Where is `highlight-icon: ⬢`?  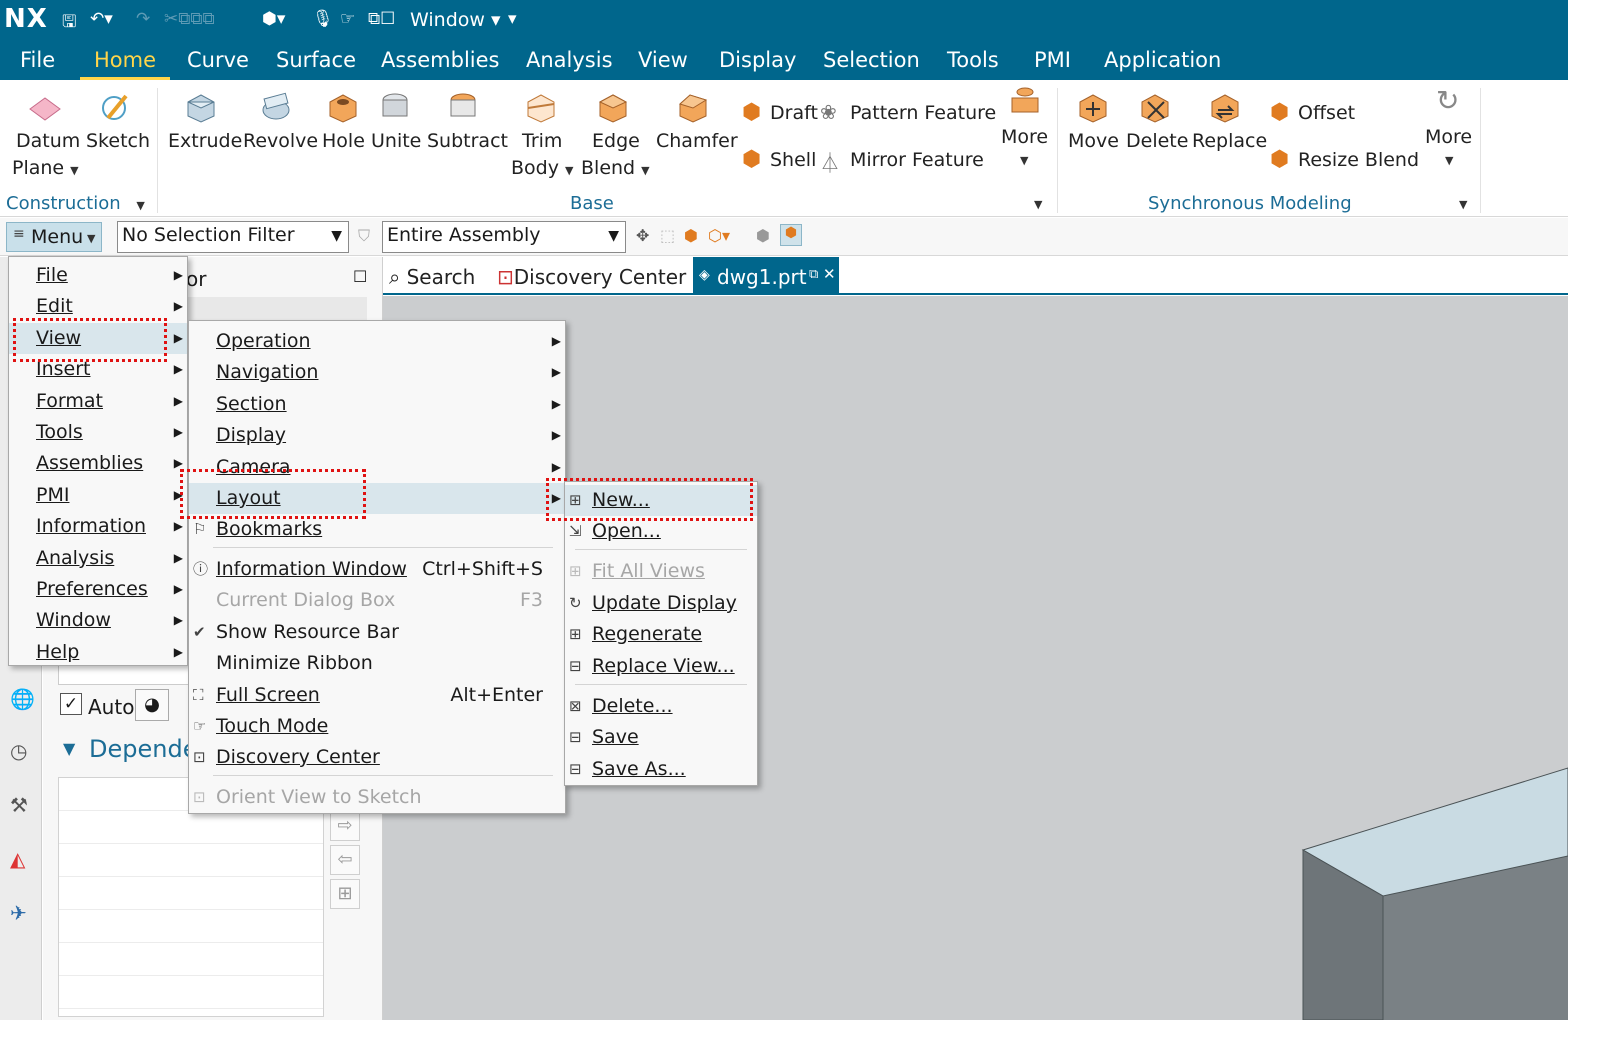 highlight-icon: ⬢ is located at coordinates (791, 235).